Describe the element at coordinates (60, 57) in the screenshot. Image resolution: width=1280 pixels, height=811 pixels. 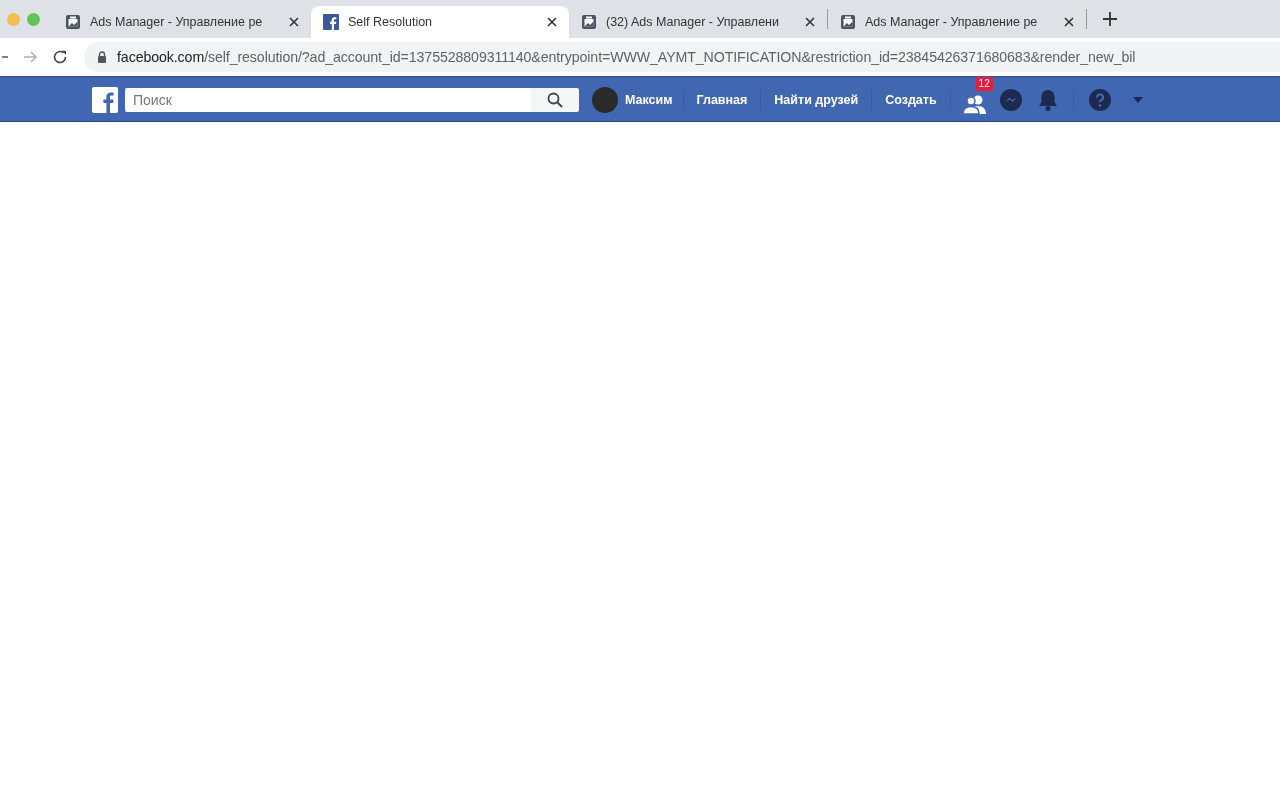
I see `reload-icon` at that location.